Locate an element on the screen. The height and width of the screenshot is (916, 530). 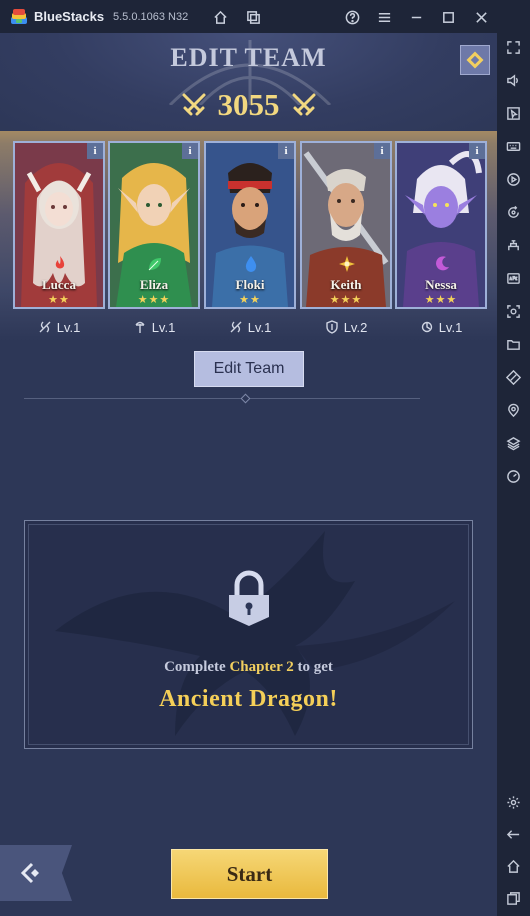
maximize-icon is located at coordinates (448, 17).